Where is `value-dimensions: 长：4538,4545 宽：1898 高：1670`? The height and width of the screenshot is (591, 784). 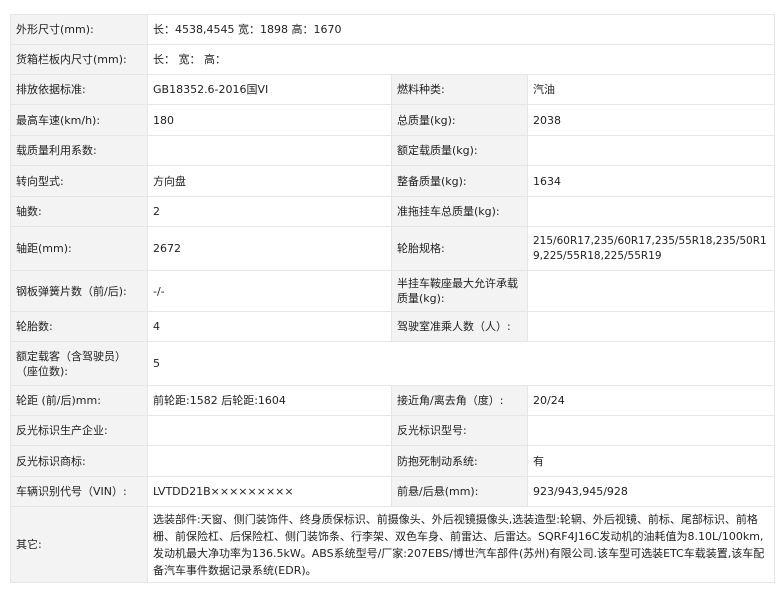
value-dimensions: 长：4538,4545 宽：1898 高：1670 is located at coordinates (461, 29).